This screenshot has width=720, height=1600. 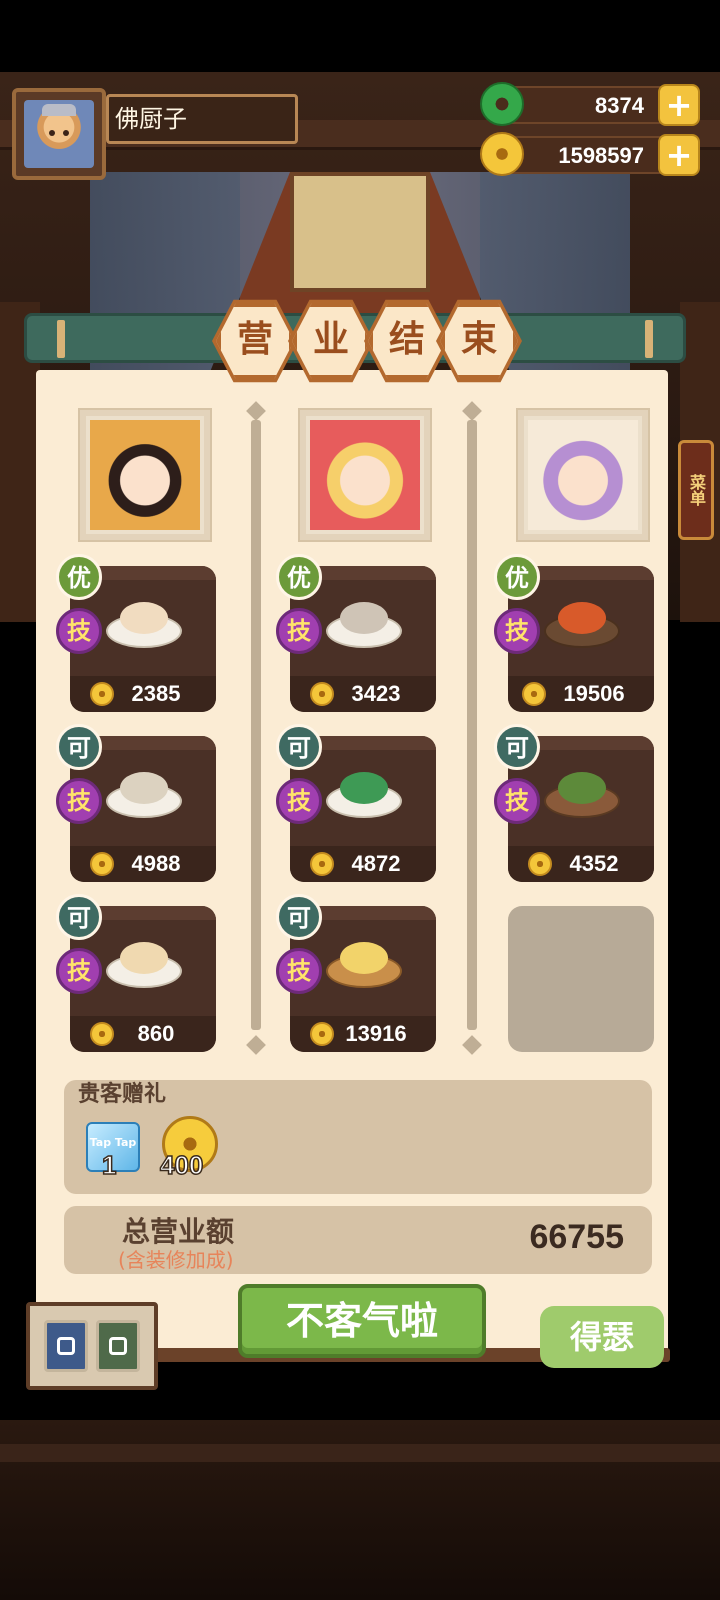 I want to click on cucumber-rolls-icon, so click(x=582, y=789).